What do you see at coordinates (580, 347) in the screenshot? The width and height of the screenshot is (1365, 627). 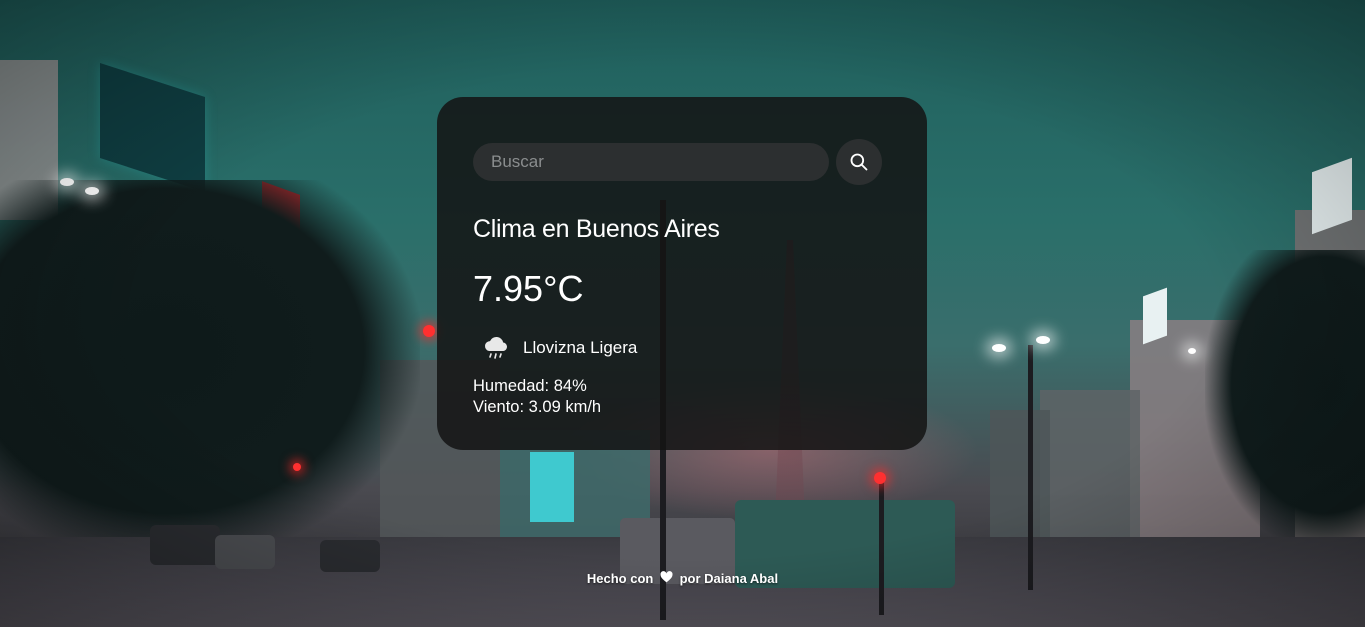 I see `weather-description: Llovizna Ligera` at bounding box center [580, 347].